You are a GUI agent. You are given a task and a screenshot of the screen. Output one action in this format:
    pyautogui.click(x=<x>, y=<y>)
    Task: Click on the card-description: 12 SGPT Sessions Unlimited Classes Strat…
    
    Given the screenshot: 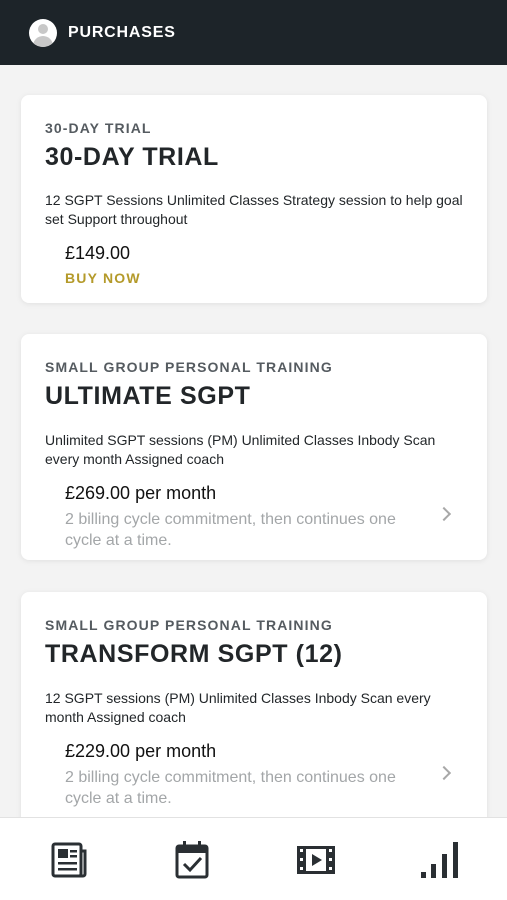 What is the action you would take?
    pyautogui.click(x=254, y=209)
    